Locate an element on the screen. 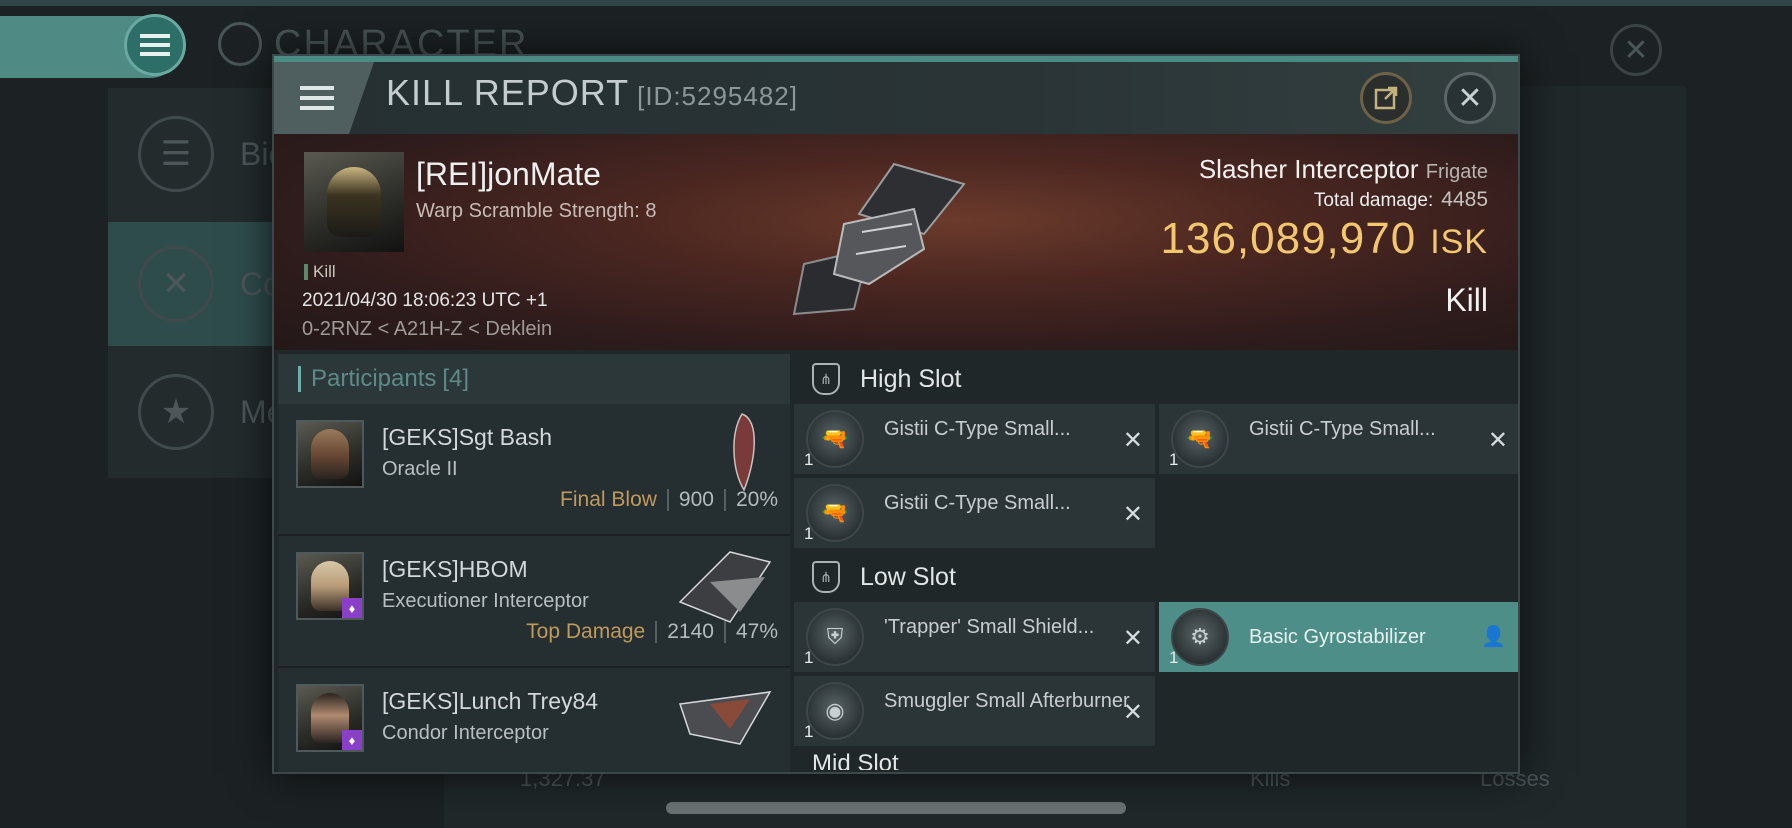 The width and height of the screenshot is (1792, 828). top-damage-tag: Top Damage is located at coordinates (586, 631).